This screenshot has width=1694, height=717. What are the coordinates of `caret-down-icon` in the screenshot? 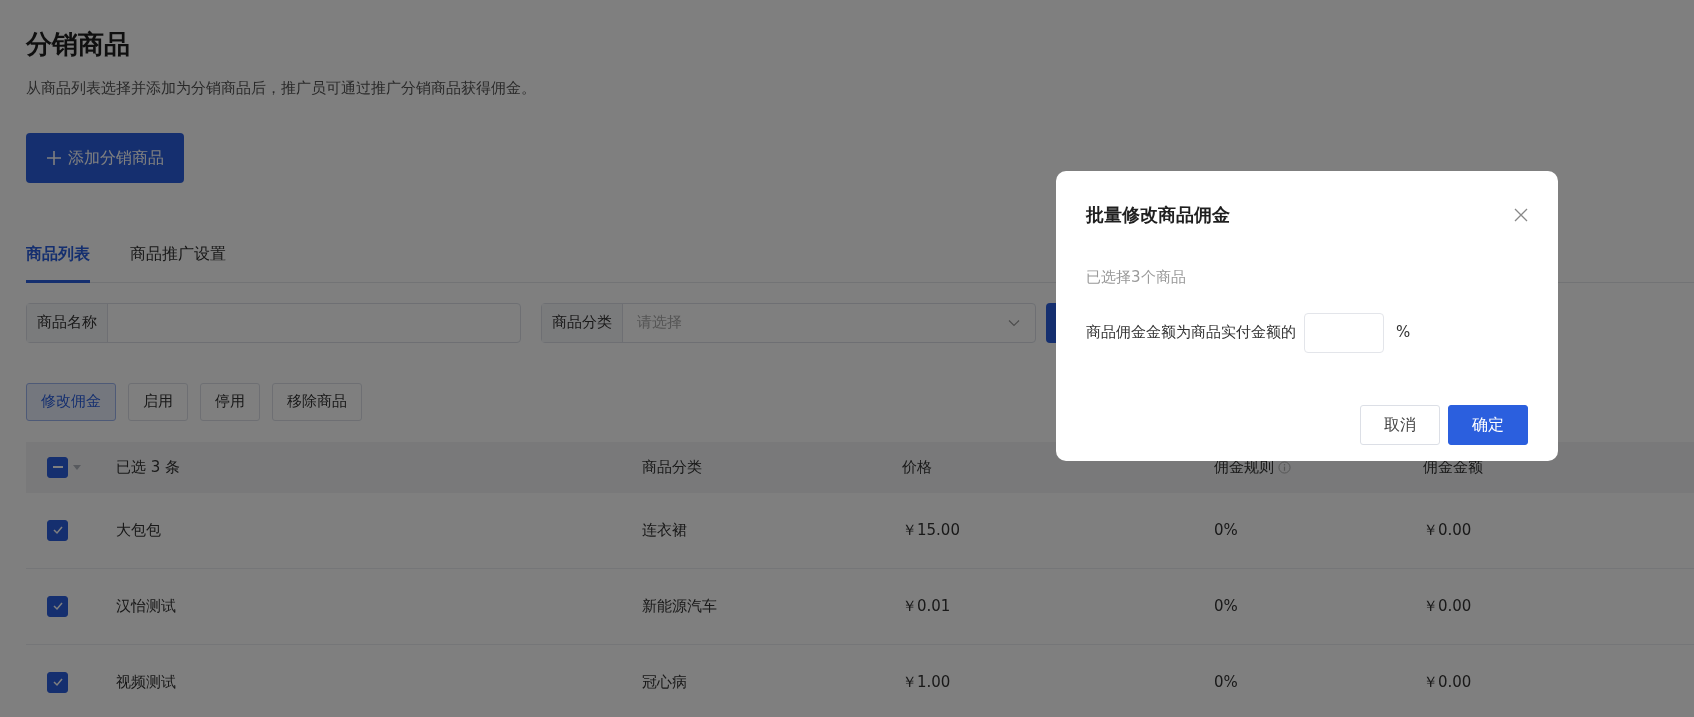 It's located at (77, 467).